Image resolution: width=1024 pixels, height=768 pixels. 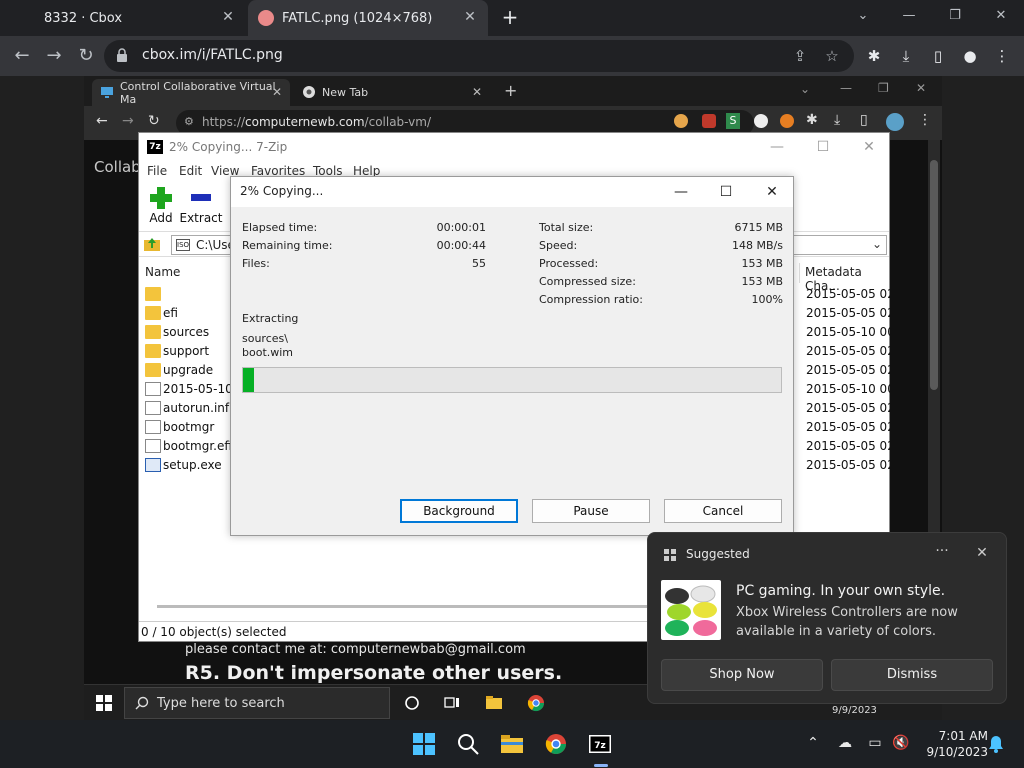 What do you see at coordinates (845, 743) in the screenshot?
I see `onedrive-cloud-icon: ☁` at bounding box center [845, 743].